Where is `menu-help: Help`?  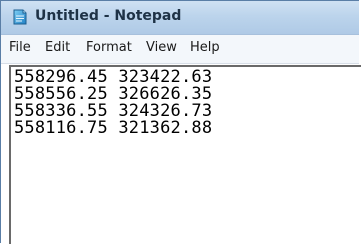 menu-help: Help is located at coordinates (205, 47).